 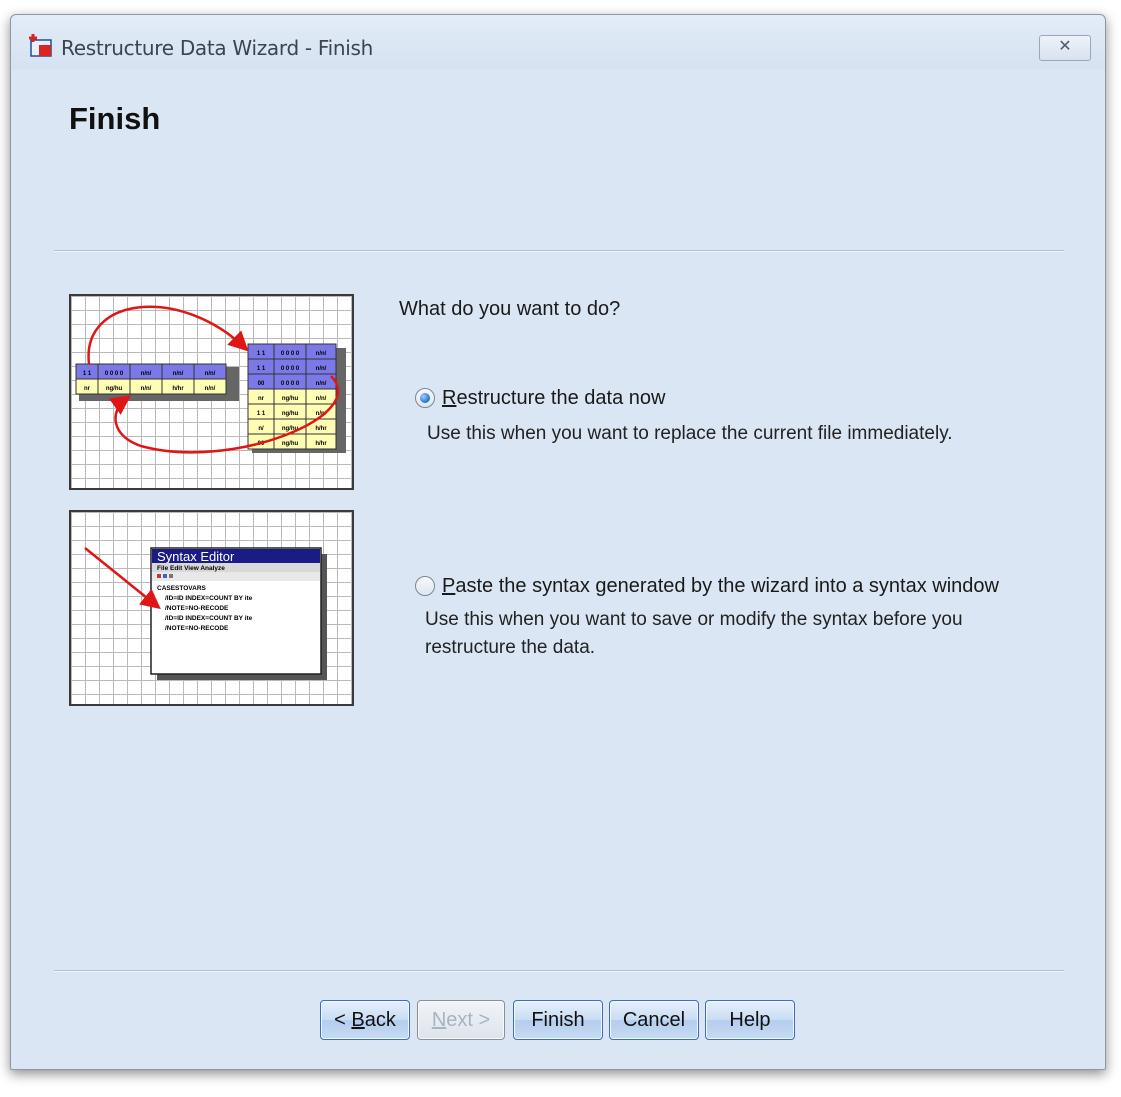 I want to click on restructure-now-radio, so click(x=425, y=398).